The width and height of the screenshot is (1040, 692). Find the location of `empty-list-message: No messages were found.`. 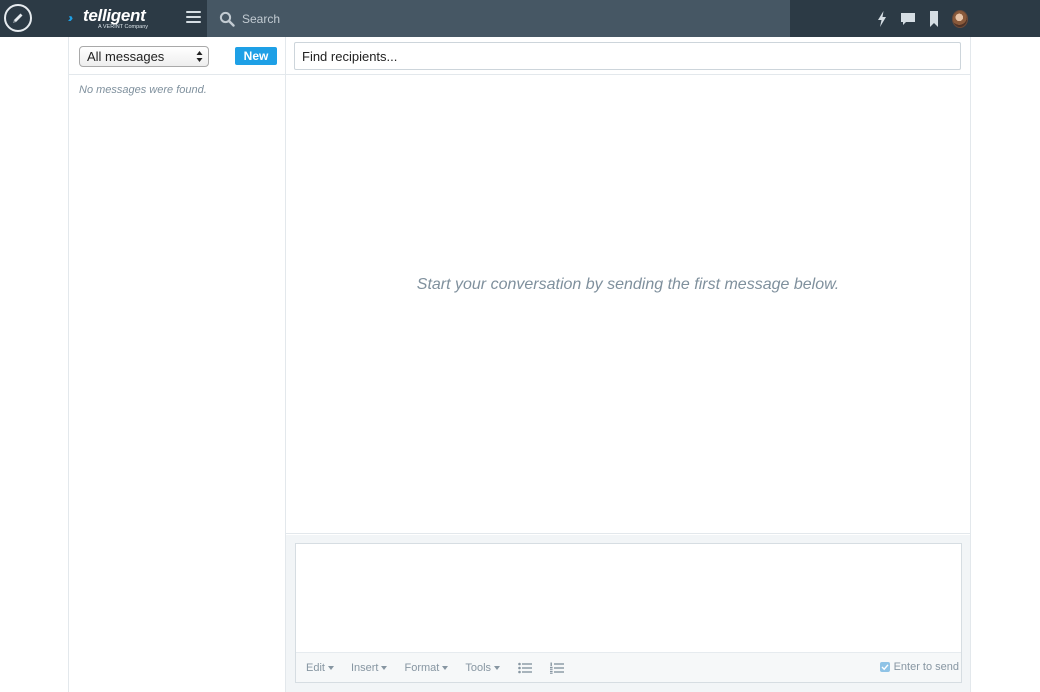

empty-list-message: No messages were found. is located at coordinates (143, 90).